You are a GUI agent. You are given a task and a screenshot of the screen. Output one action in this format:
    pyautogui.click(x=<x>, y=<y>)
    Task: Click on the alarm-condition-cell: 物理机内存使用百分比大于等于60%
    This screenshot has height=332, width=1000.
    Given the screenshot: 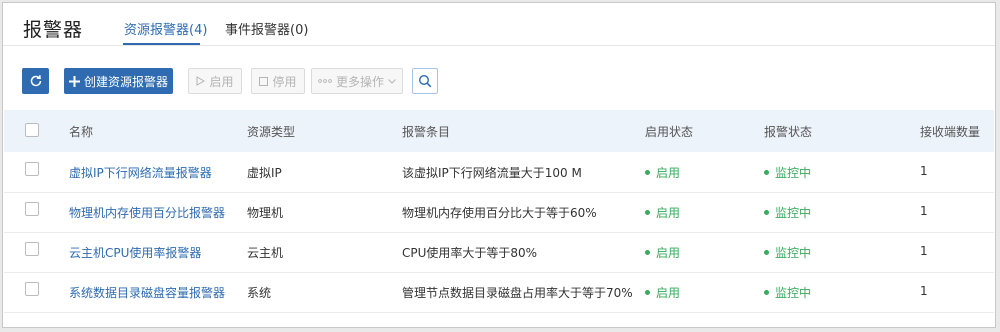 What is the action you would take?
    pyautogui.click(x=499, y=213)
    